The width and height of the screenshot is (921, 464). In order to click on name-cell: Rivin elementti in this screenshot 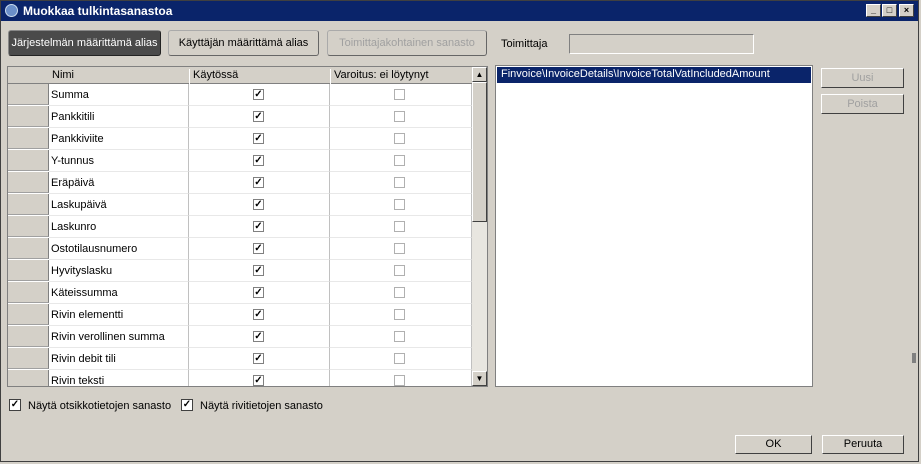, I will do `click(119, 315)`.